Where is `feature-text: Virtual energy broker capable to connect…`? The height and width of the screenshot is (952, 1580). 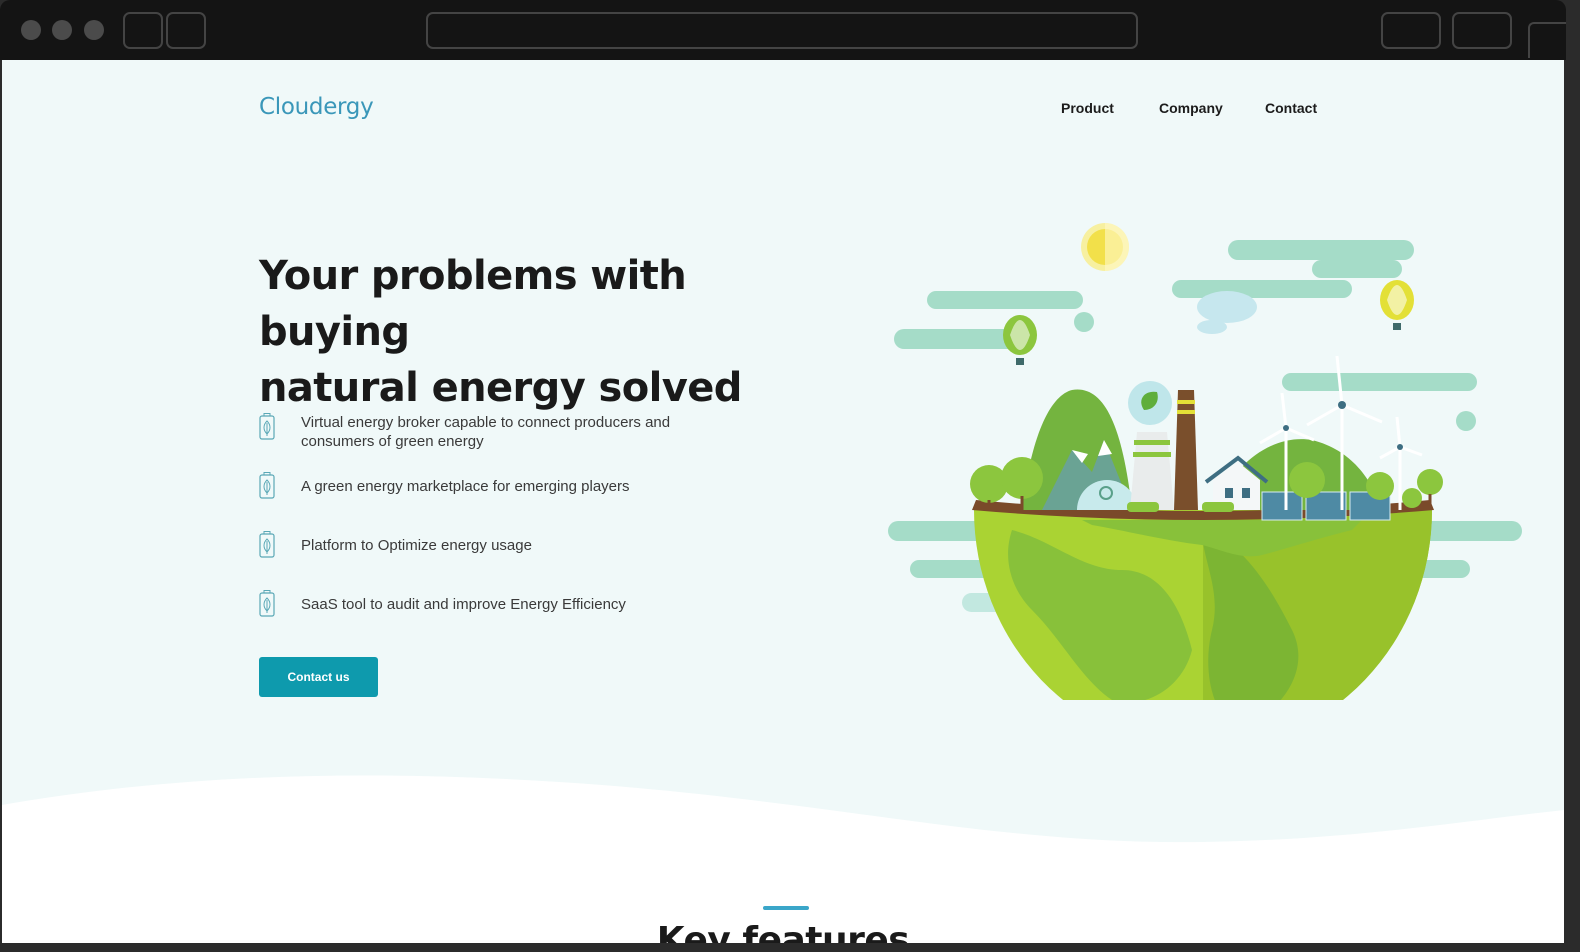
feature-text: Virtual energy broker capable to connect… is located at coordinates (486, 432).